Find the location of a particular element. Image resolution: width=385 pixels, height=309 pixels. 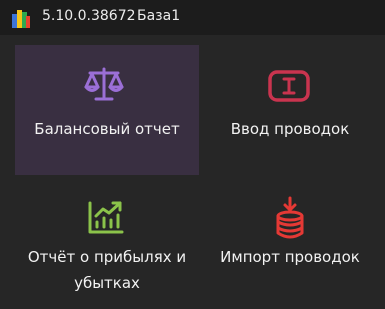

app-version: 5.10.0.38672 is located at coordinates (89, 16).